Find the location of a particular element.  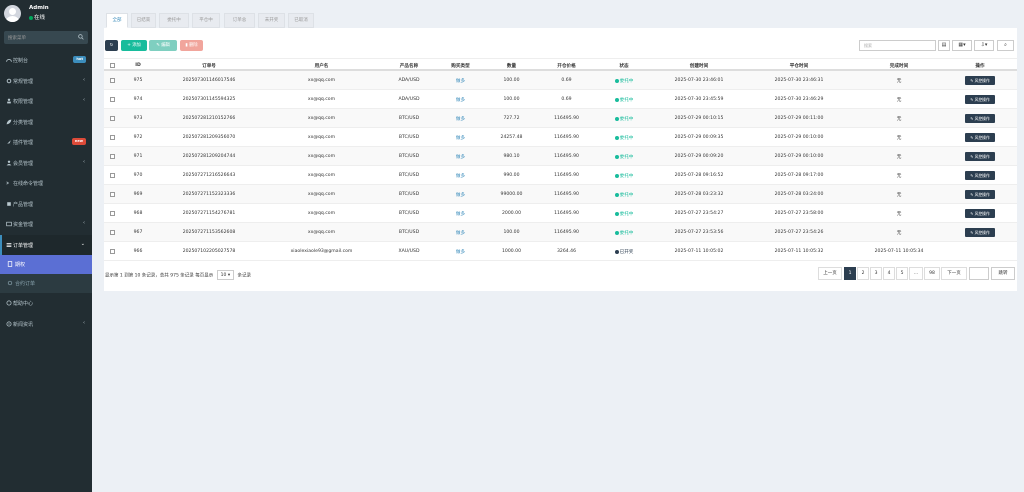

edit-button: ✎ 编辑 is located at coordinates (163, 45).